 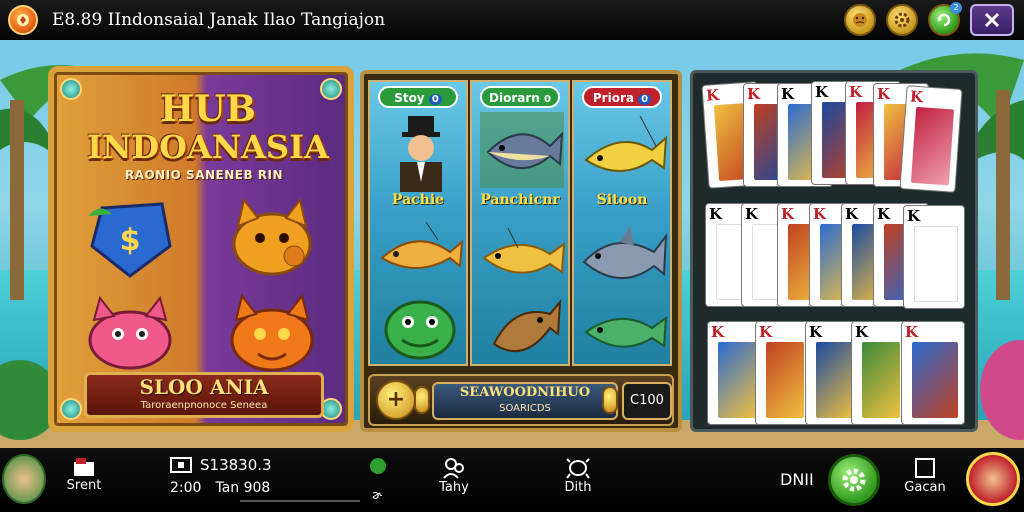 I want to click on title-line-2: INDOANASIA, so click(x=208, y=147).